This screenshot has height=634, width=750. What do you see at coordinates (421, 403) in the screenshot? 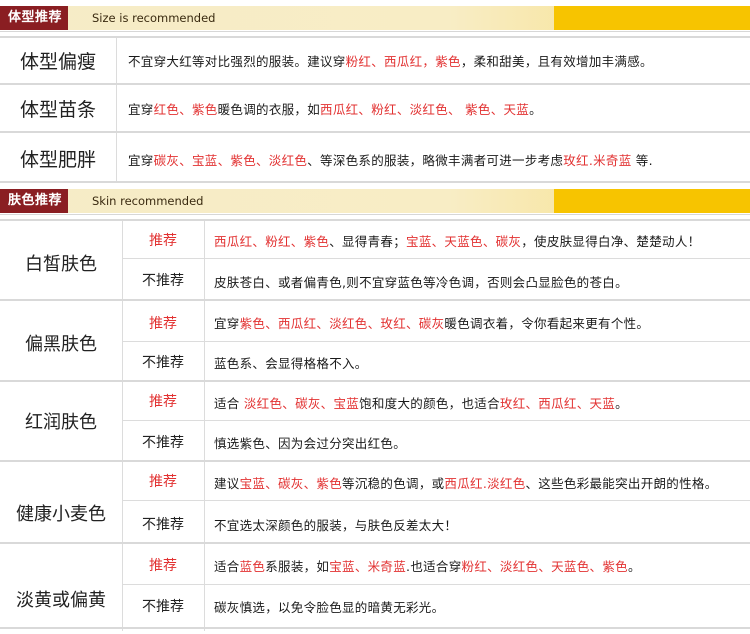
I see `recommend-text: 适合 淡红色、碳灰、宝蓝饱和度大的颜色，也适合玫红、西瓜红、天蓝。` at bounding box center [421, 403].